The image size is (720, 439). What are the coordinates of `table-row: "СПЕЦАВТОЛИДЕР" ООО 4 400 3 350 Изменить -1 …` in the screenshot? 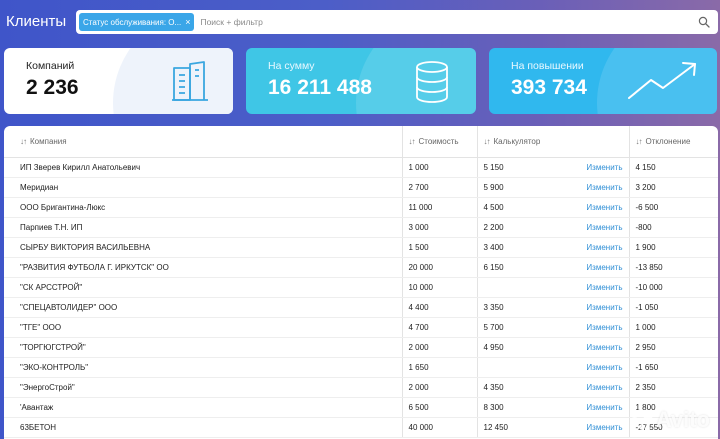 It's located at (361, 307).